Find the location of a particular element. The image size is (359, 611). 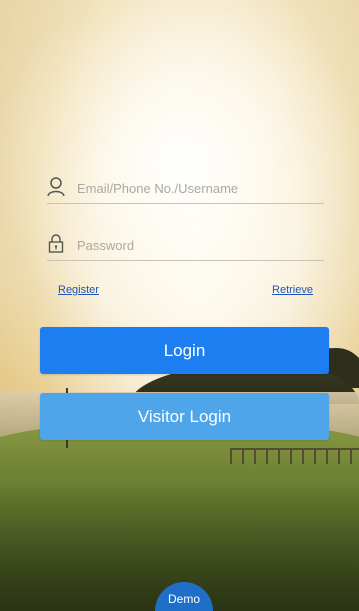

password-field is located at coordinates (185, 245).